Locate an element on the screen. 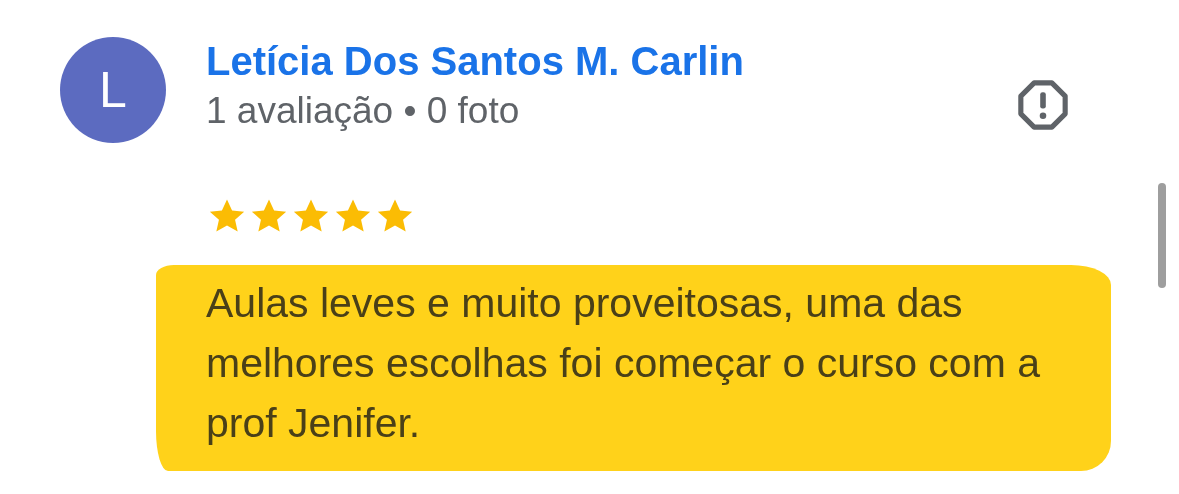 Image resolution: width=1179 pixels, height=494 pixels. author-stats: 1 avaliação • 0 foto is located at coordinates (363, 111).